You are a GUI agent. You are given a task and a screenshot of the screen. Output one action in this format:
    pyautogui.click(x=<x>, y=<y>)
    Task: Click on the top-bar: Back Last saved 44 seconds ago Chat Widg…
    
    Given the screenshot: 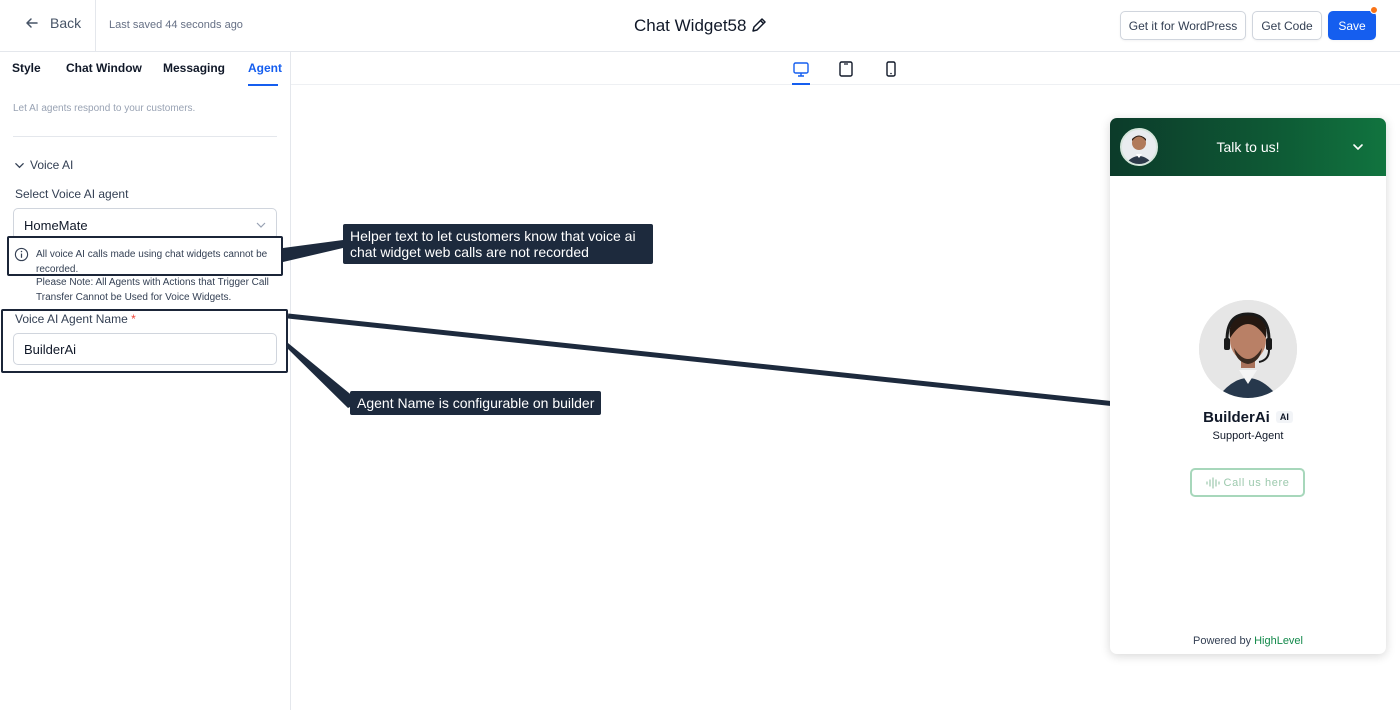 What is the action you would take?
    pyautogui.click(x=700, y=26)
    